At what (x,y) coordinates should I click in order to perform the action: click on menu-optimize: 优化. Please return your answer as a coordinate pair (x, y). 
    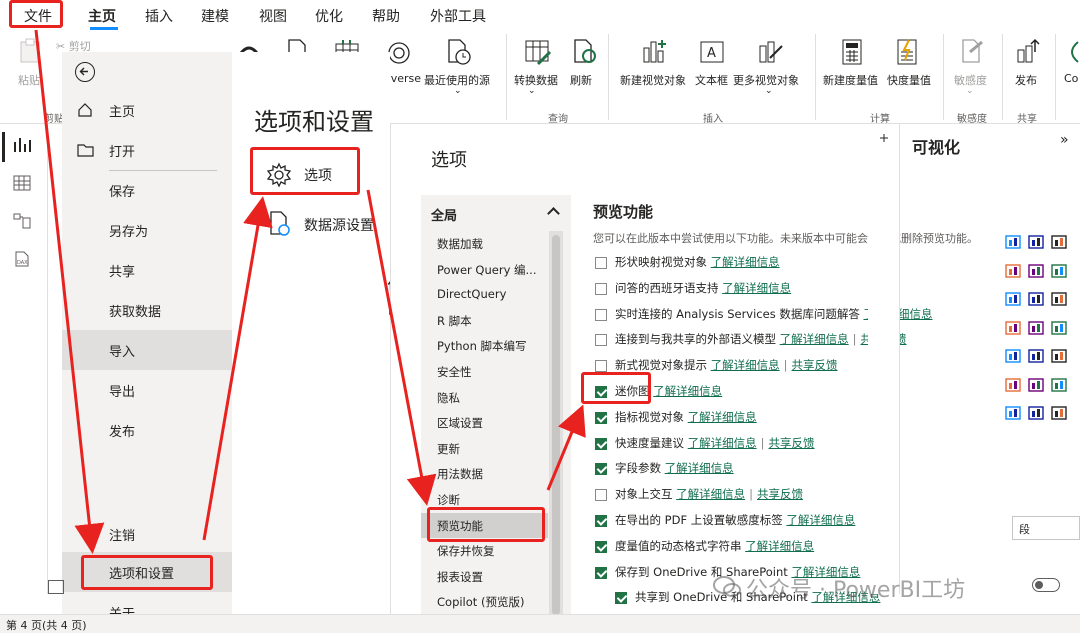
    Looking at the image, I should click on (329, 16).